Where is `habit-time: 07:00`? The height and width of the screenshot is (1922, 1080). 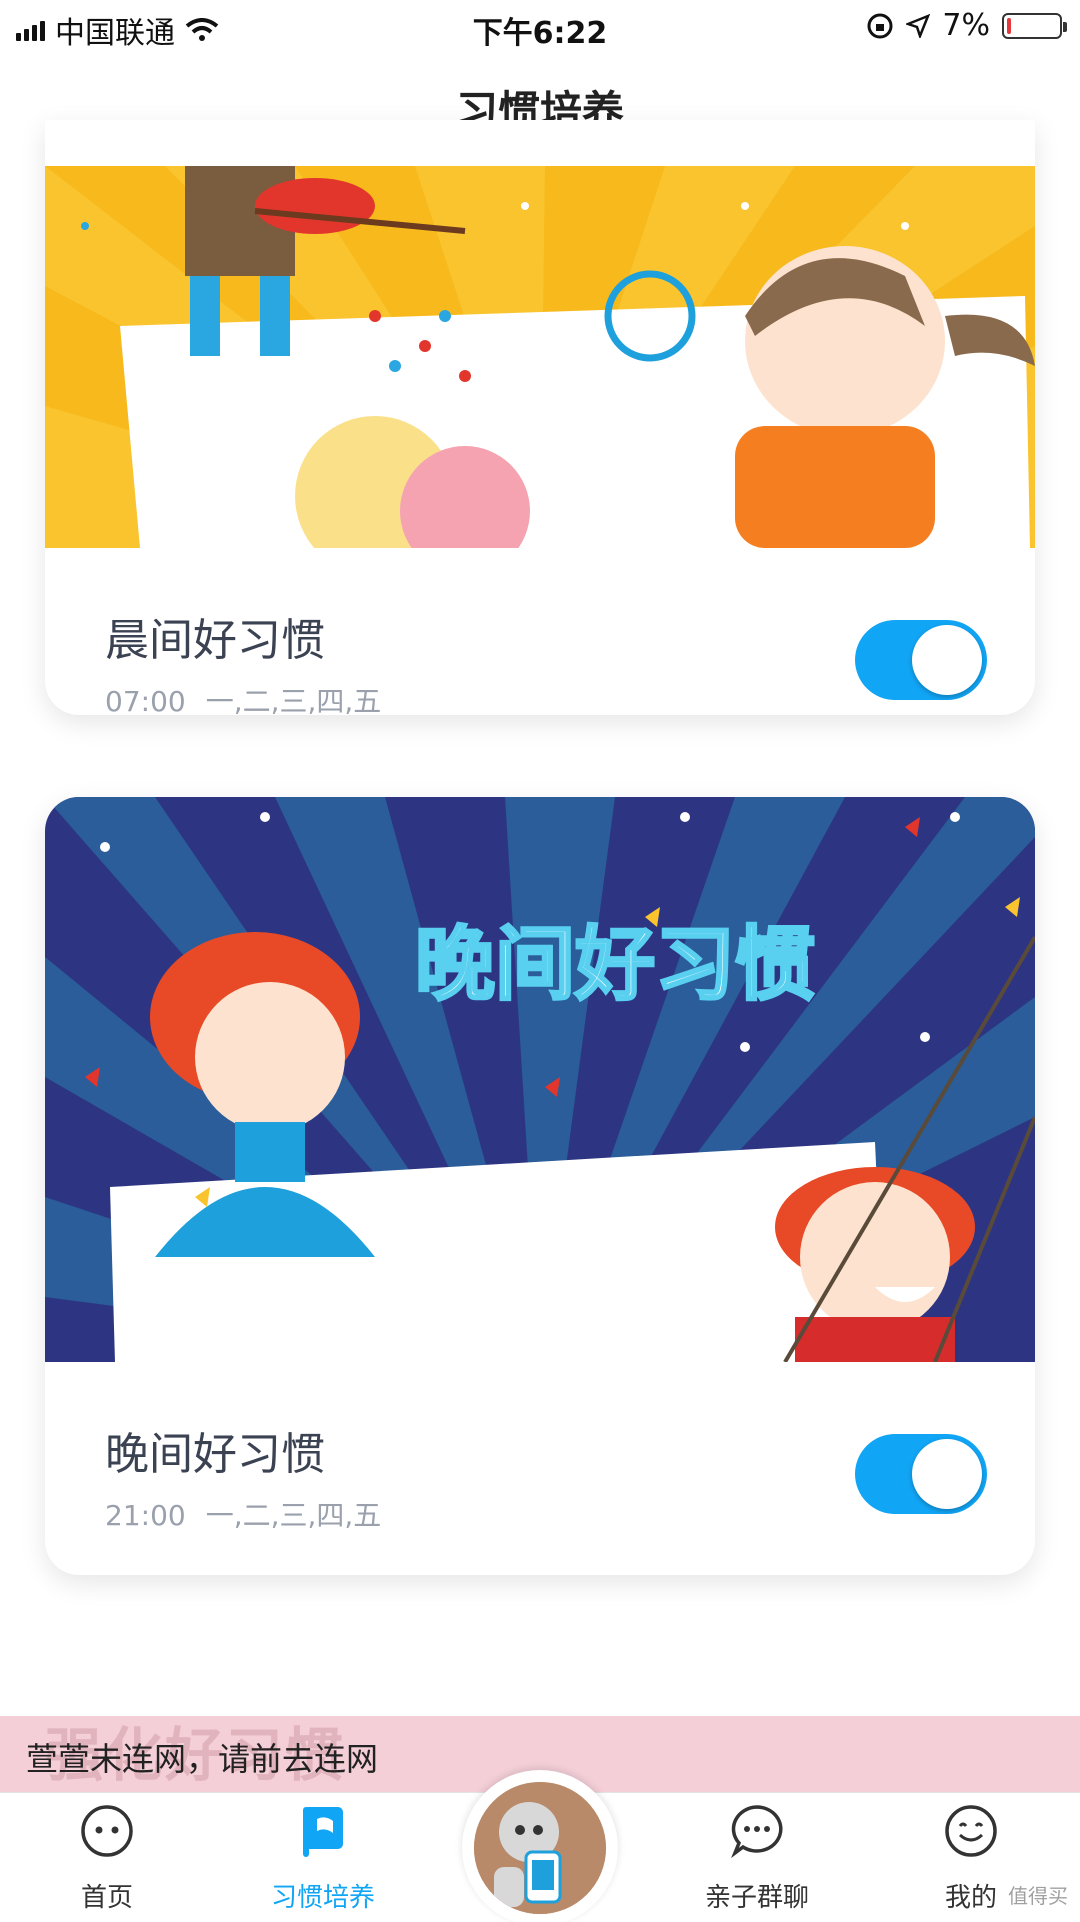
habit-time: 07:00 is located at coordinates (145, 700).